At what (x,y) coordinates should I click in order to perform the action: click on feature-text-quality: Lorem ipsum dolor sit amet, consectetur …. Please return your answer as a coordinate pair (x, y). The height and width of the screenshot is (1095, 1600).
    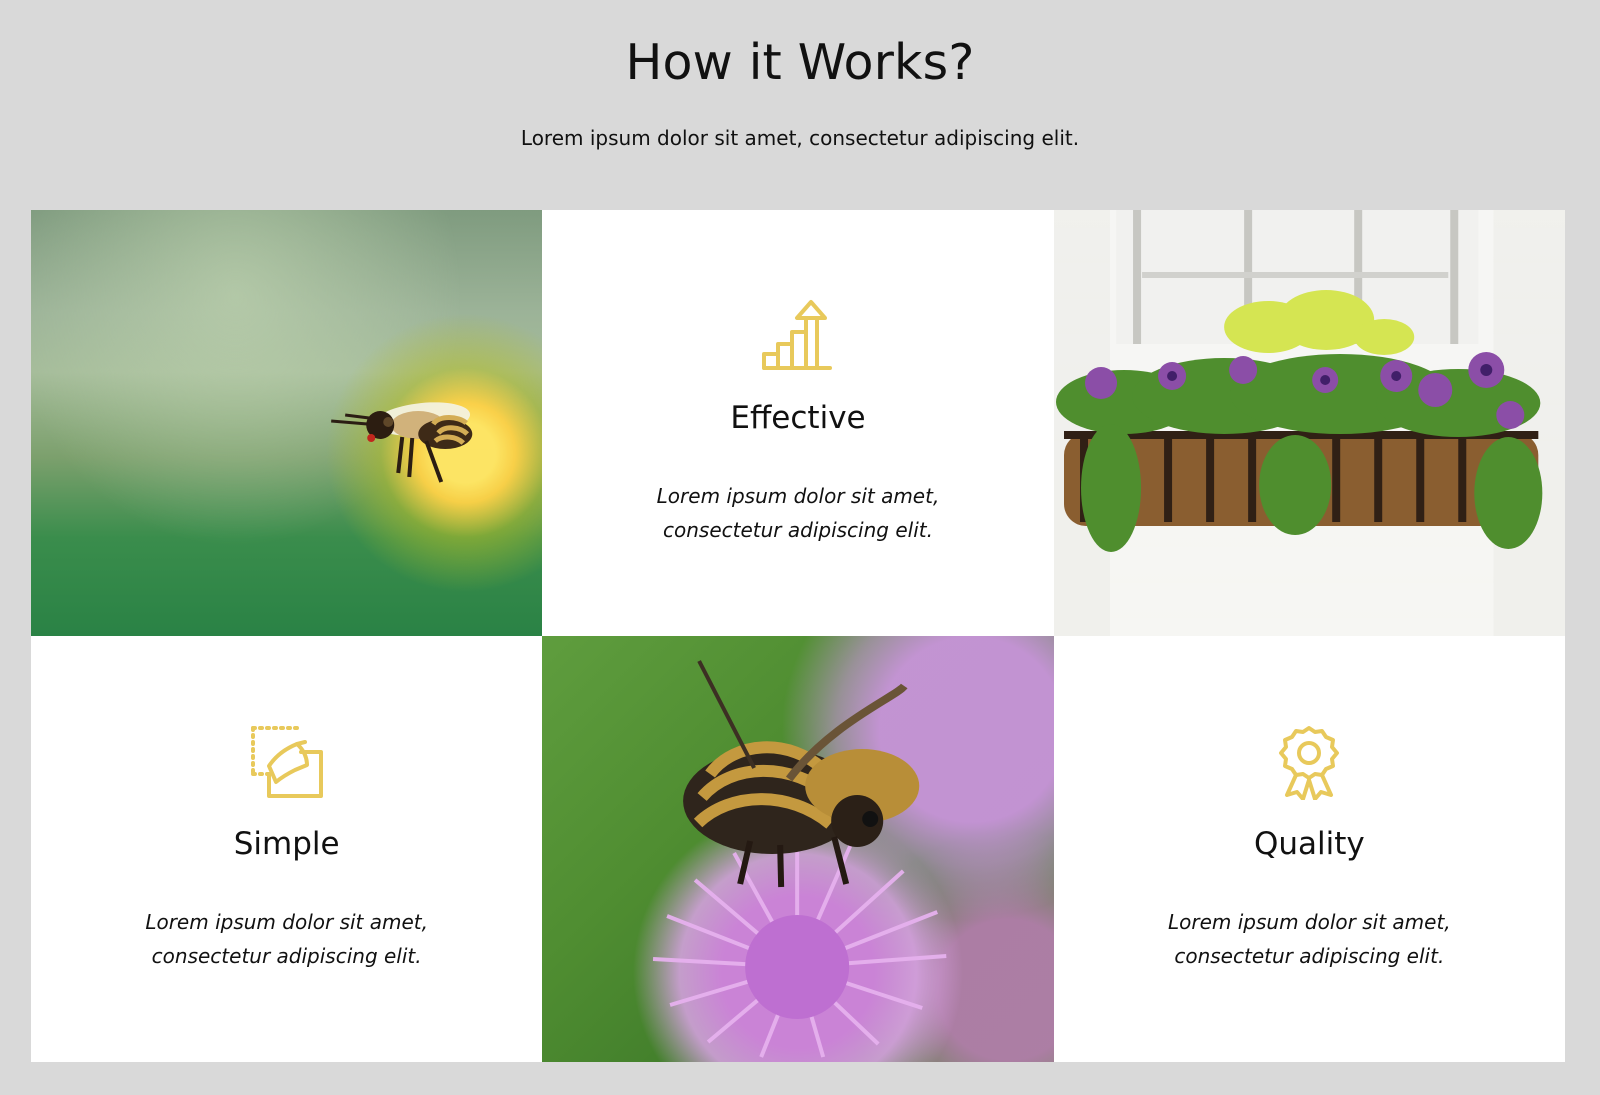
    Looking at the image, I should click on (1309, 939).